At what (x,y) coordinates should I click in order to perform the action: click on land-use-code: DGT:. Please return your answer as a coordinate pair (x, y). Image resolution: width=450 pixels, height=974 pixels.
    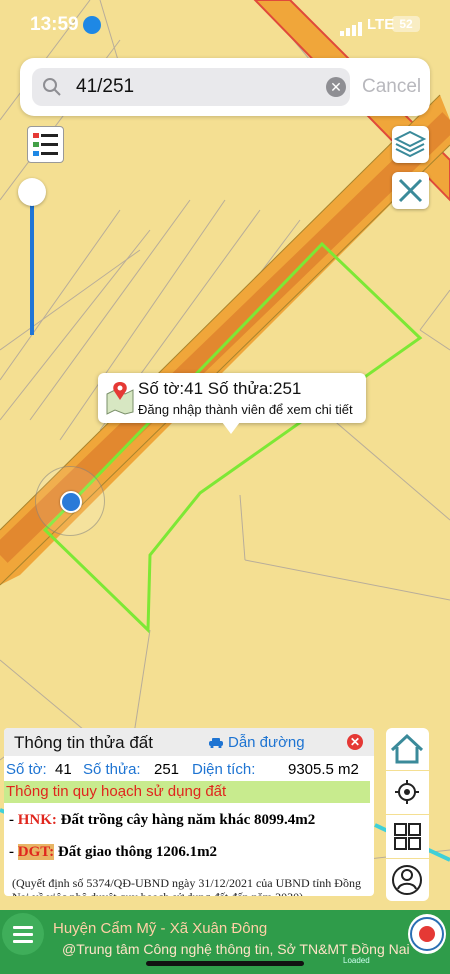
    Looking at the image, I should click on (36, 852).